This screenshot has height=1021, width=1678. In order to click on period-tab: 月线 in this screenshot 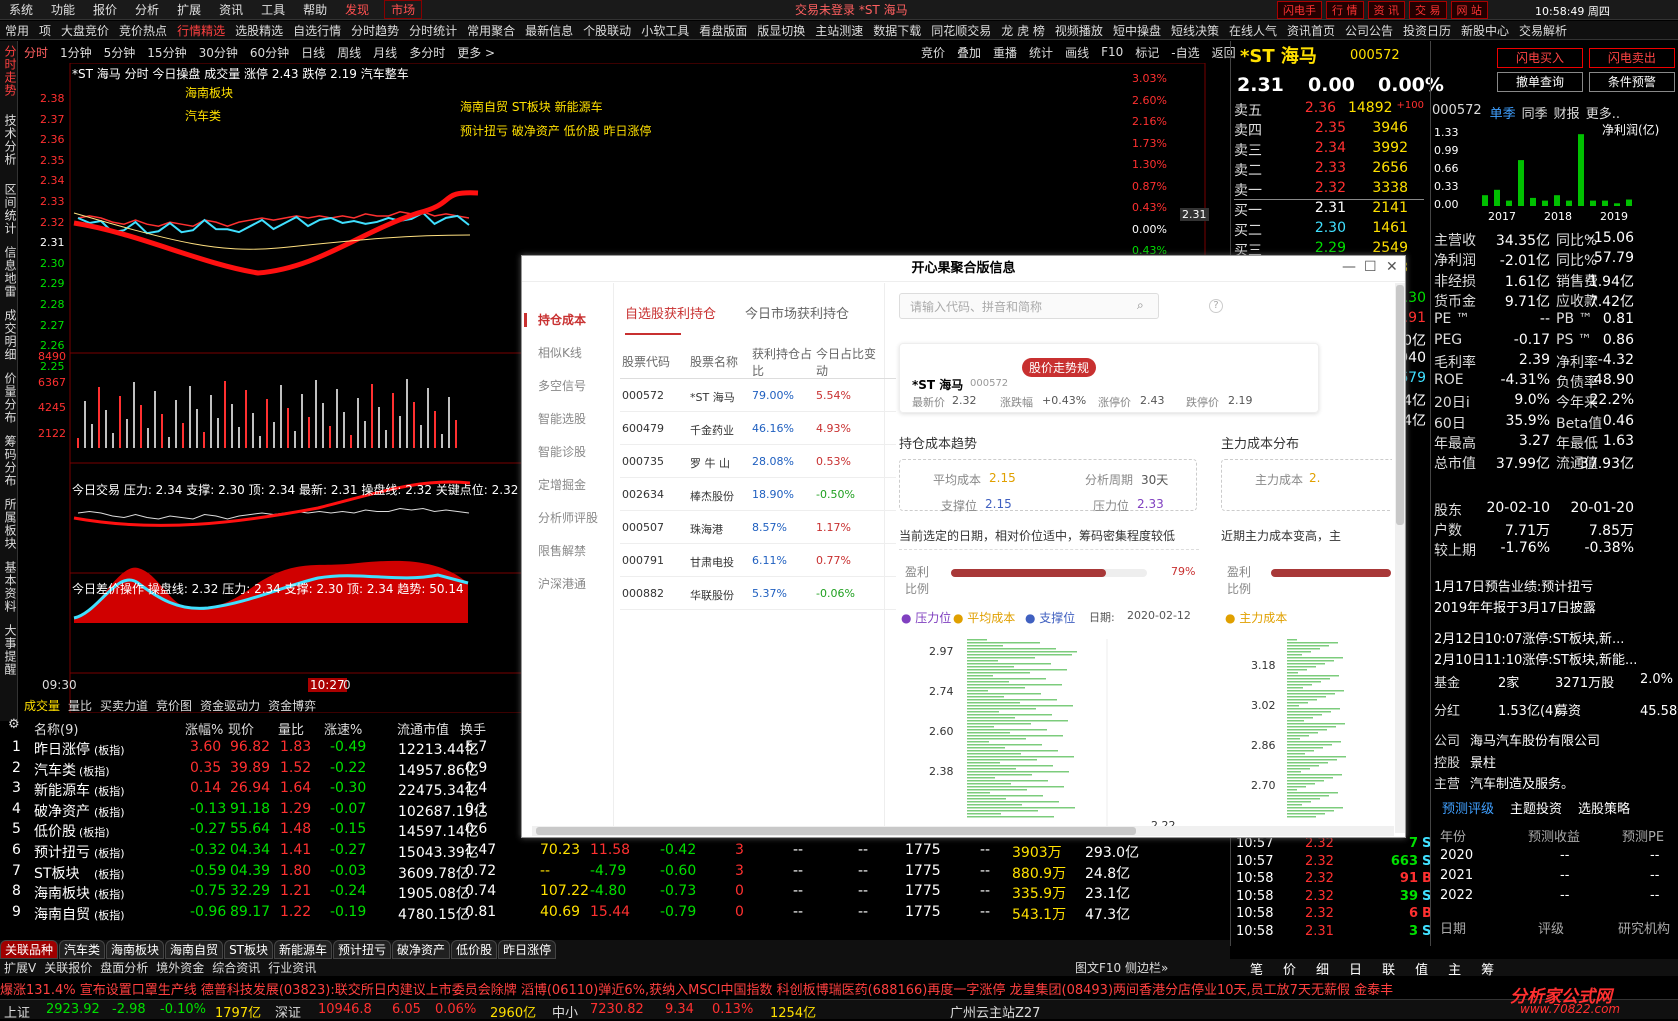, I will do `click(385, 52)`.